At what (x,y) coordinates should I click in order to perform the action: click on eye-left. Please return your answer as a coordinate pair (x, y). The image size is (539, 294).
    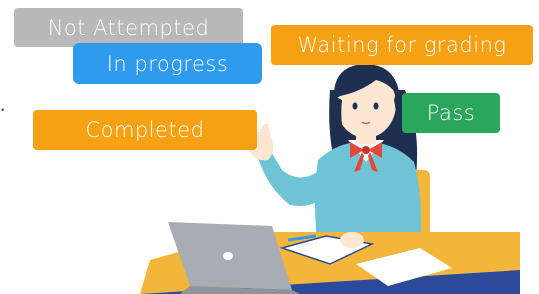
    Looking at the image, I should click on (355, 106).